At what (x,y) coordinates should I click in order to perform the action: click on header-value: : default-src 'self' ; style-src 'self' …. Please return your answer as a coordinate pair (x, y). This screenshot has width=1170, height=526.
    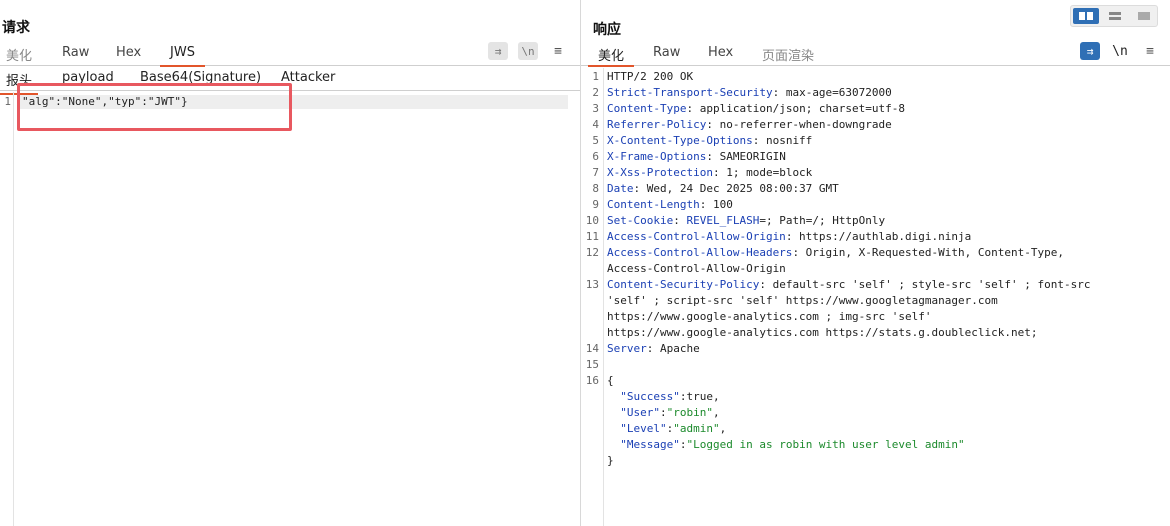
    Looking at the image, I should click on (925, 284).